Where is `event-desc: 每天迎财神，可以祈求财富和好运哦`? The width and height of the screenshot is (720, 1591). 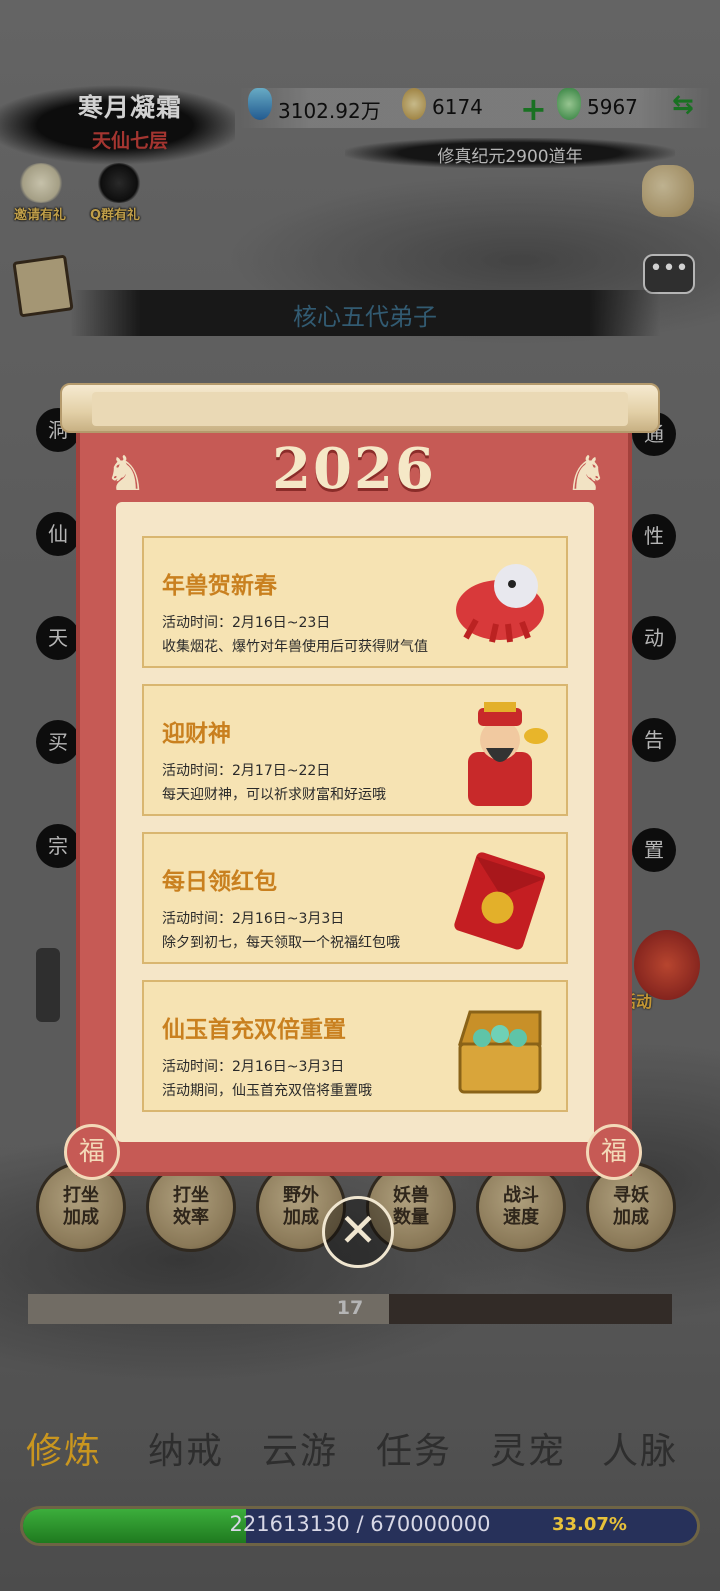 event-desc: 每天迎财神，可以祈求财富和好运哦 is located at coordinates (274, 795).